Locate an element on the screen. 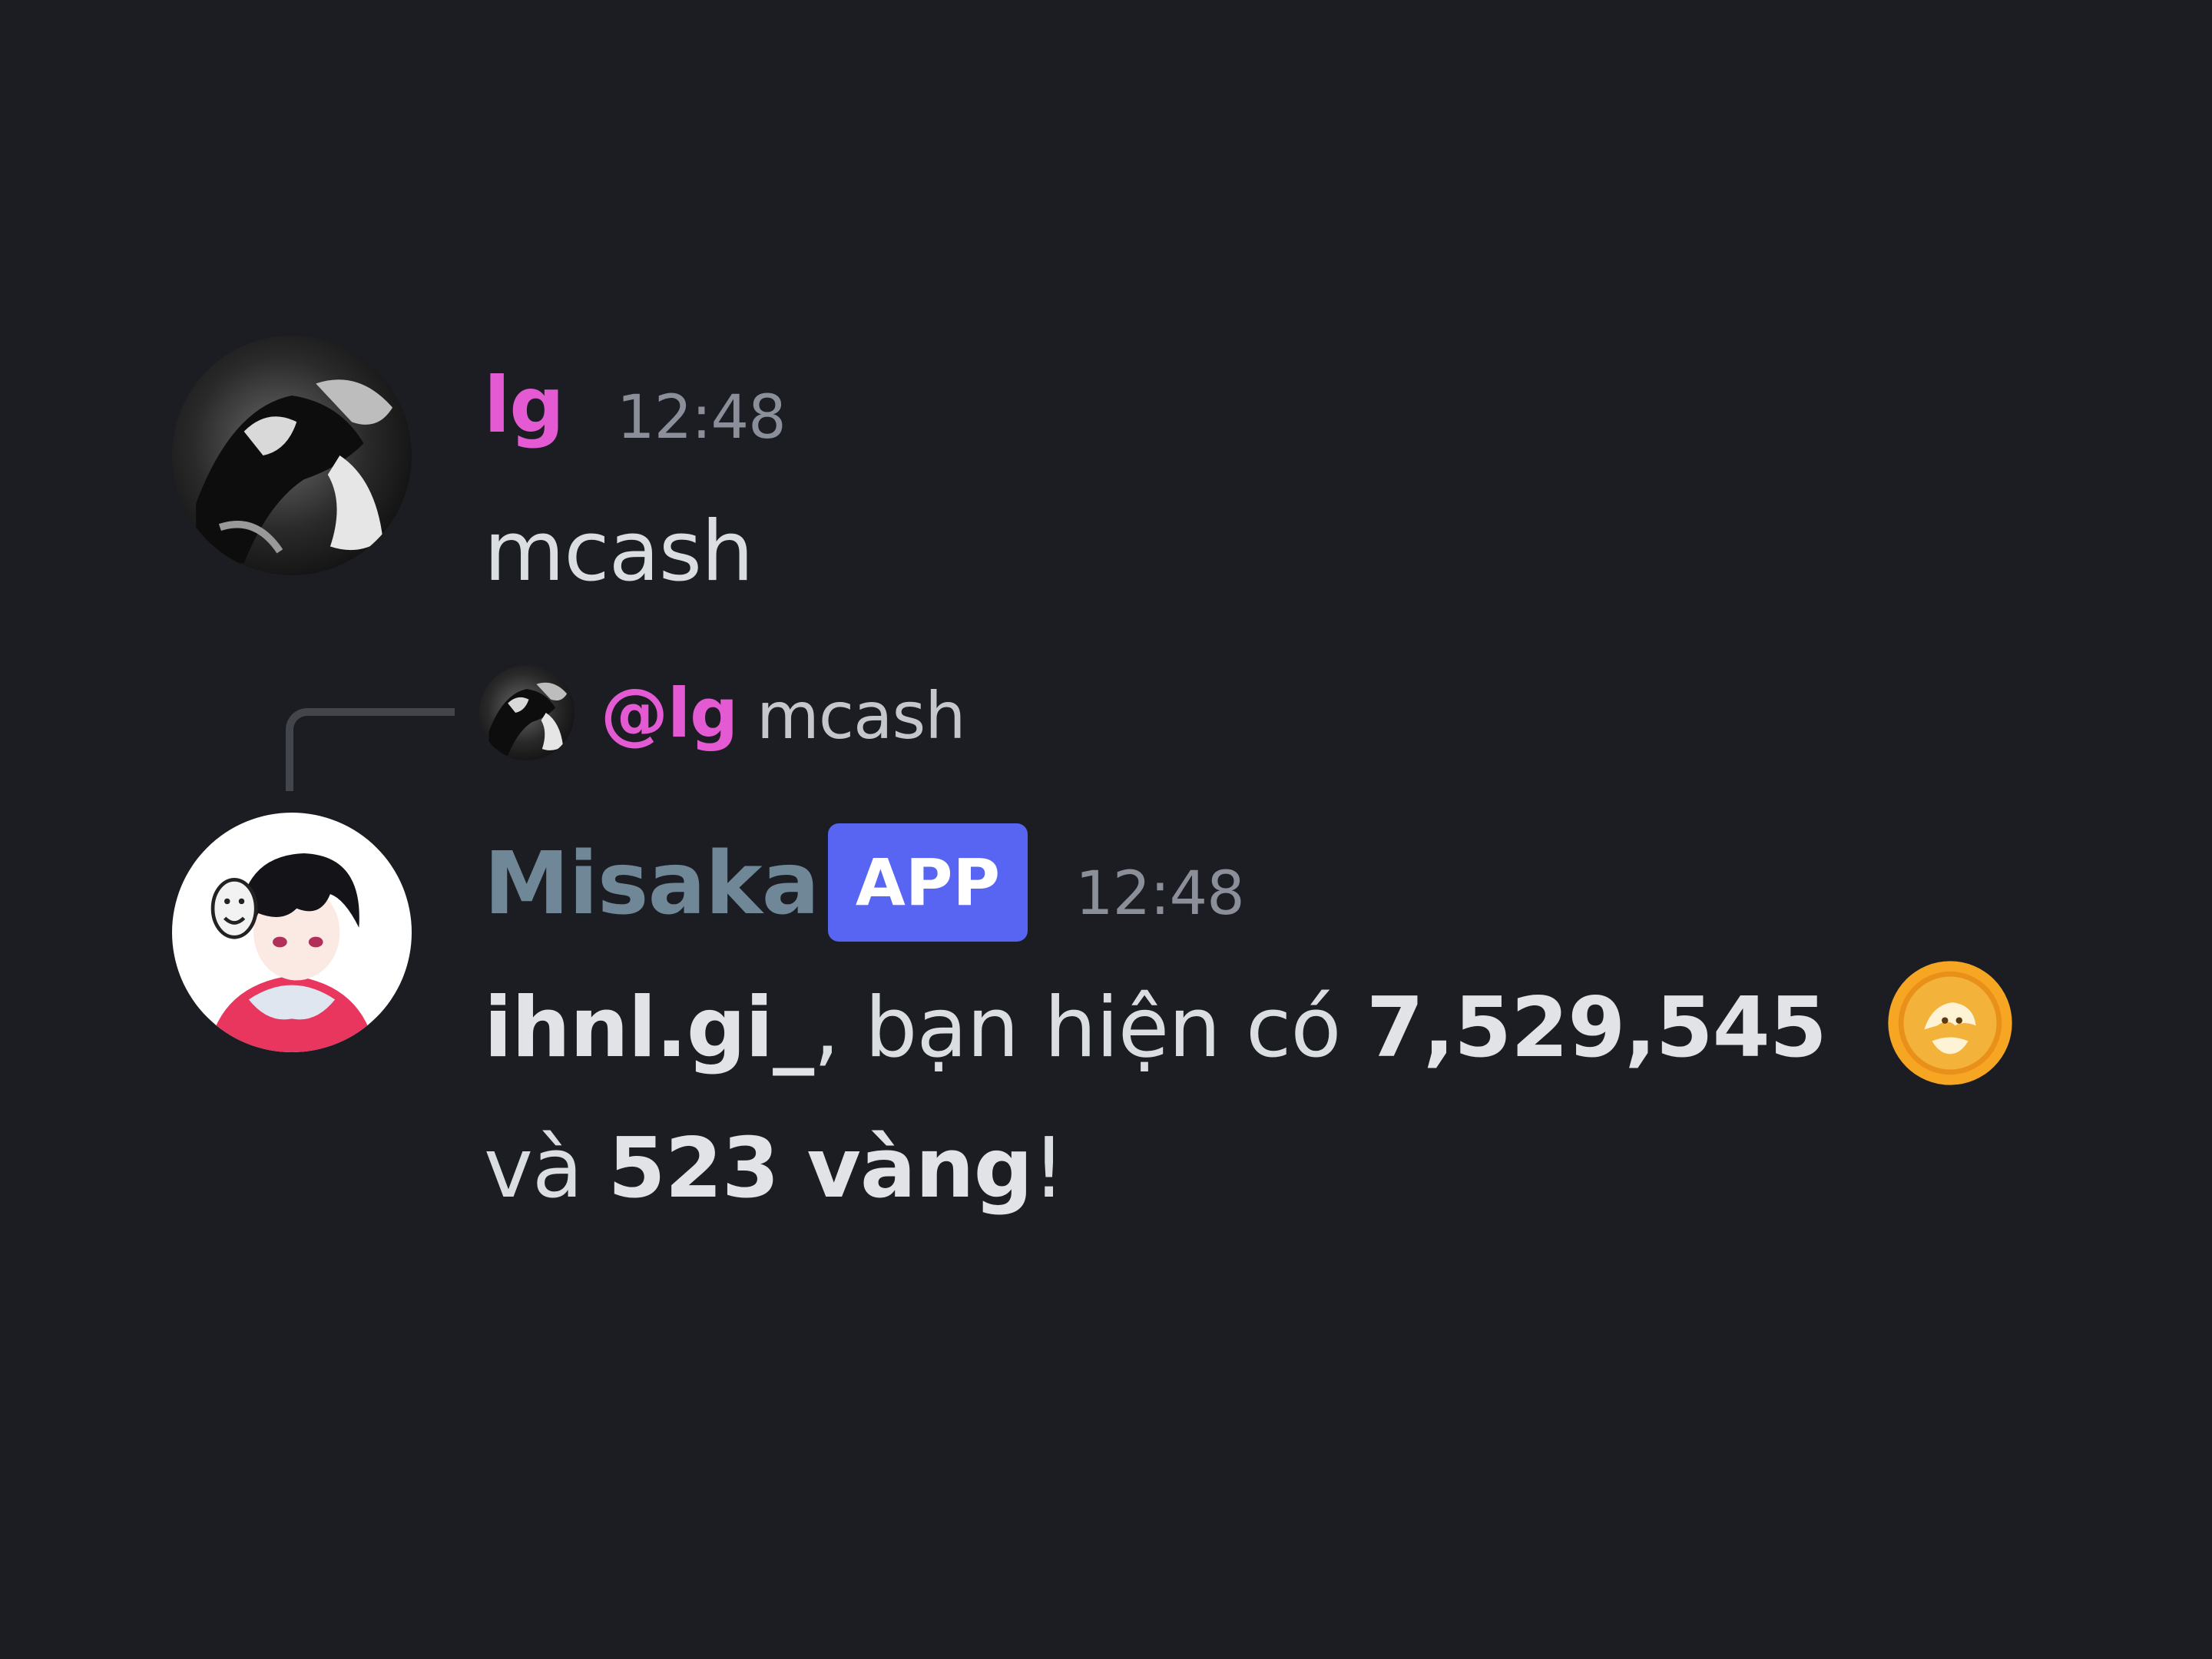  author-name: lg is located at coordinates (524, 405).